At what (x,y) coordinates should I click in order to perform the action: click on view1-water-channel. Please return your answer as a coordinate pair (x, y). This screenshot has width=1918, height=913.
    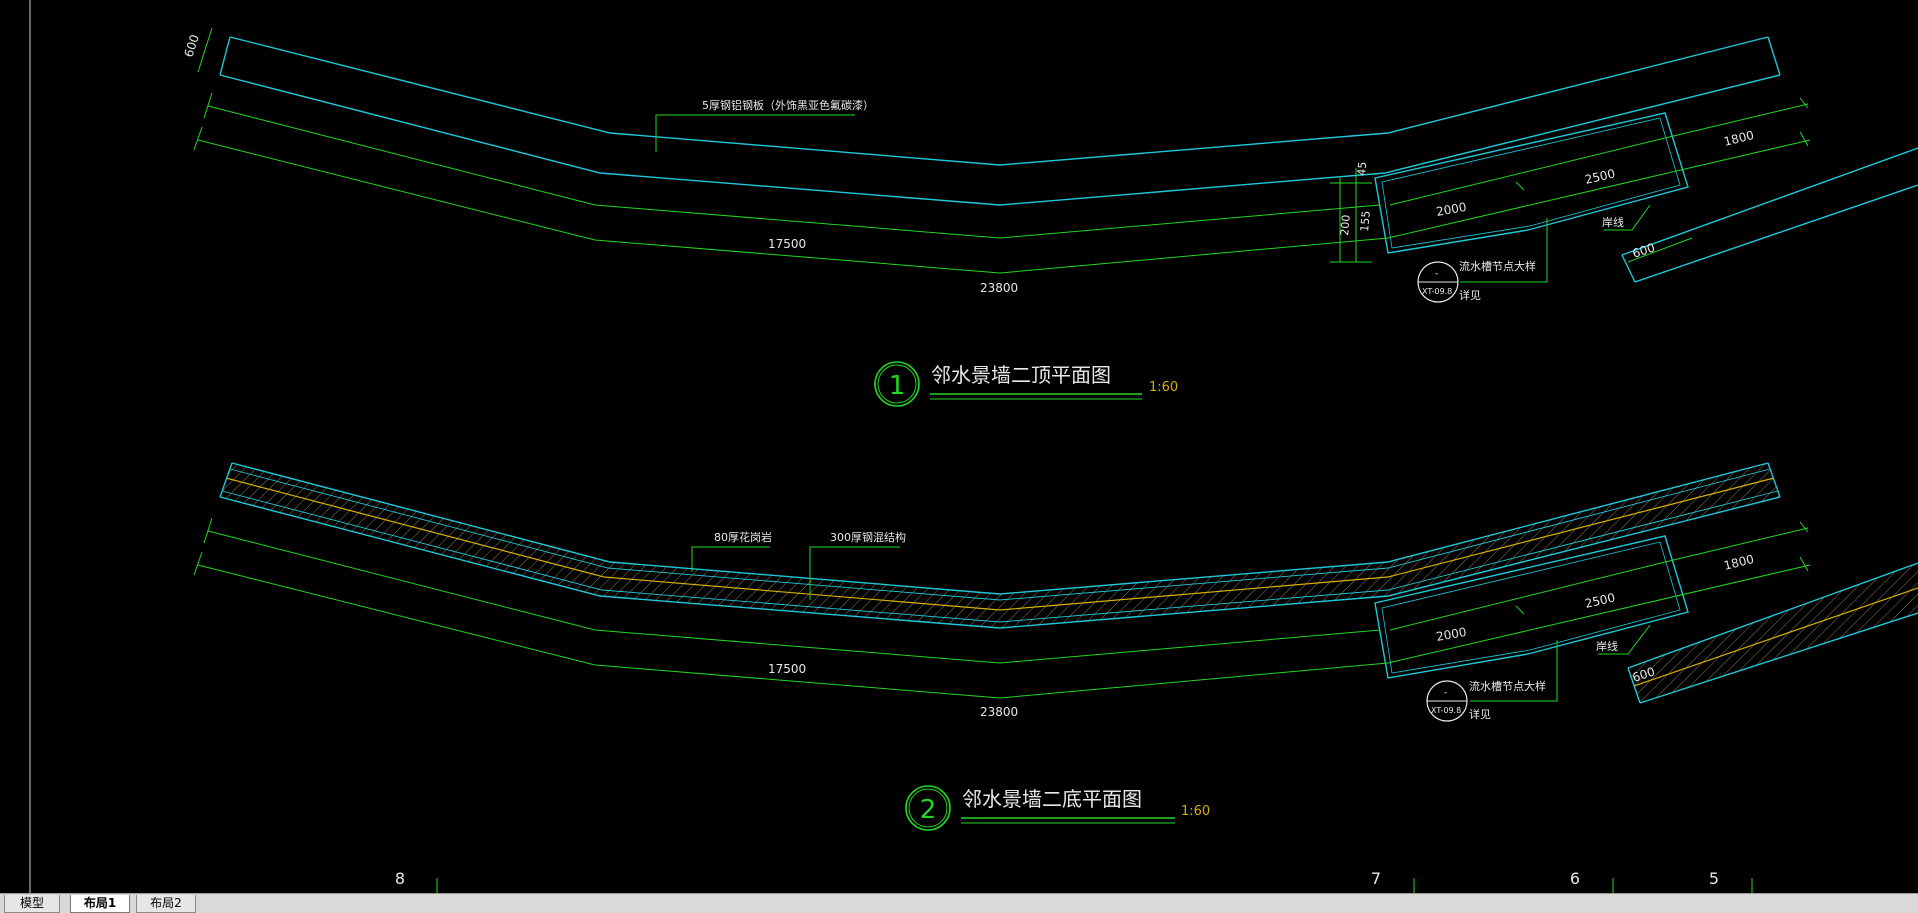
    Looking at the image, I should click on (1531, 183).